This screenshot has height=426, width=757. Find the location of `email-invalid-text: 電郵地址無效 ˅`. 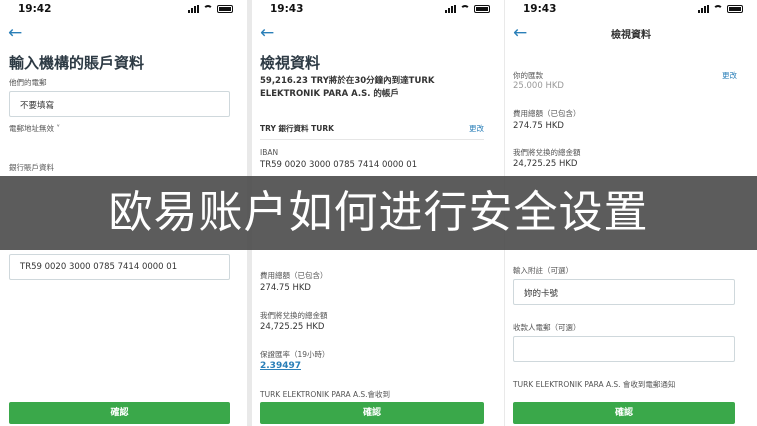

email-invalid-text: 電郵地址無效 ˅ is located at coordinates (35, 128).